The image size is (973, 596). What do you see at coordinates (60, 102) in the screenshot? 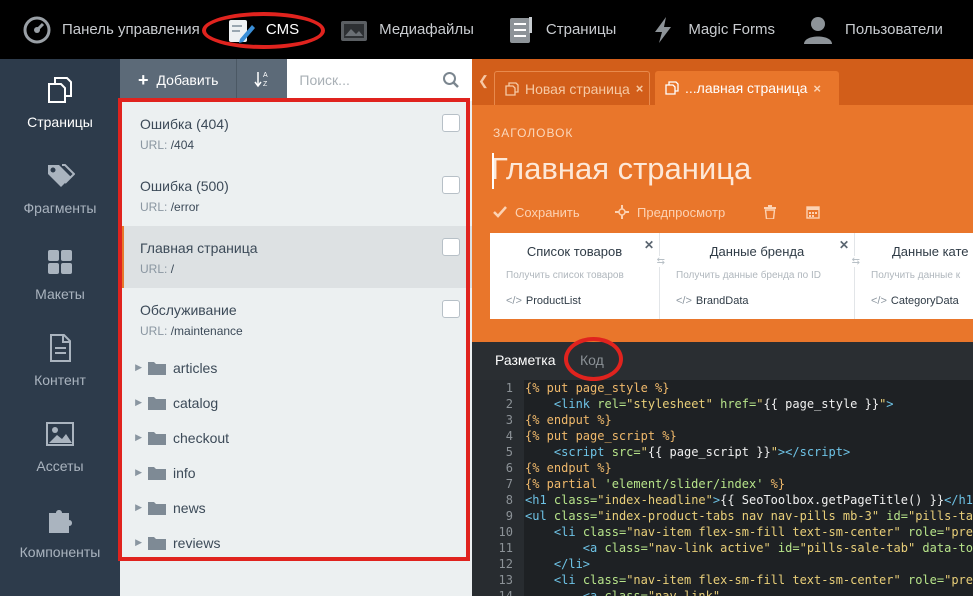
I see `sidebar-item-pages: Страницы` at bounding box center [60, 102].